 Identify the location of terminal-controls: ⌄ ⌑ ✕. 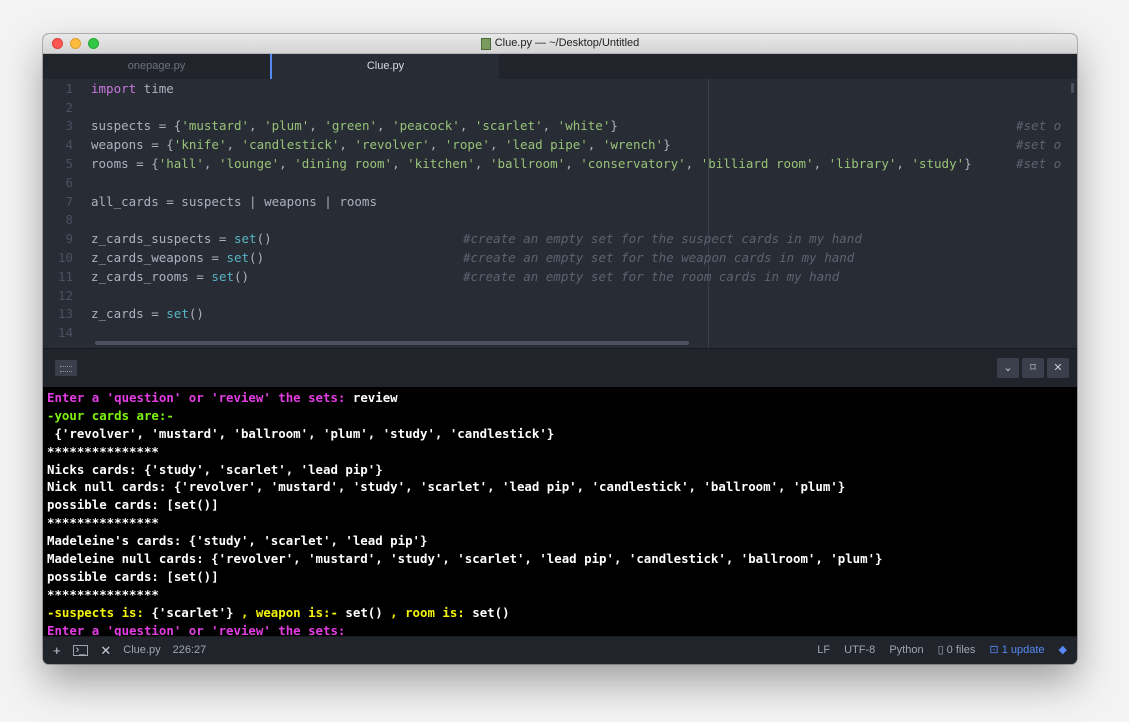
(1033, 368).